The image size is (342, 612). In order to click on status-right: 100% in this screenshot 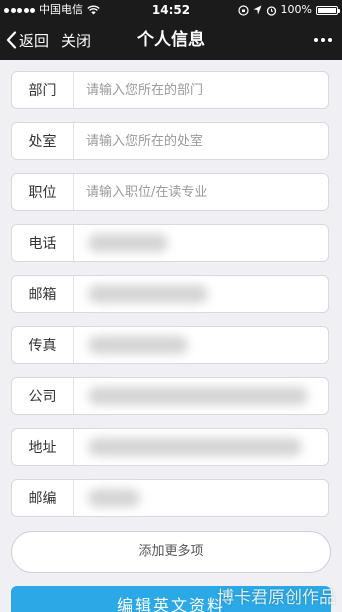, I will do `click(288, 10)`.